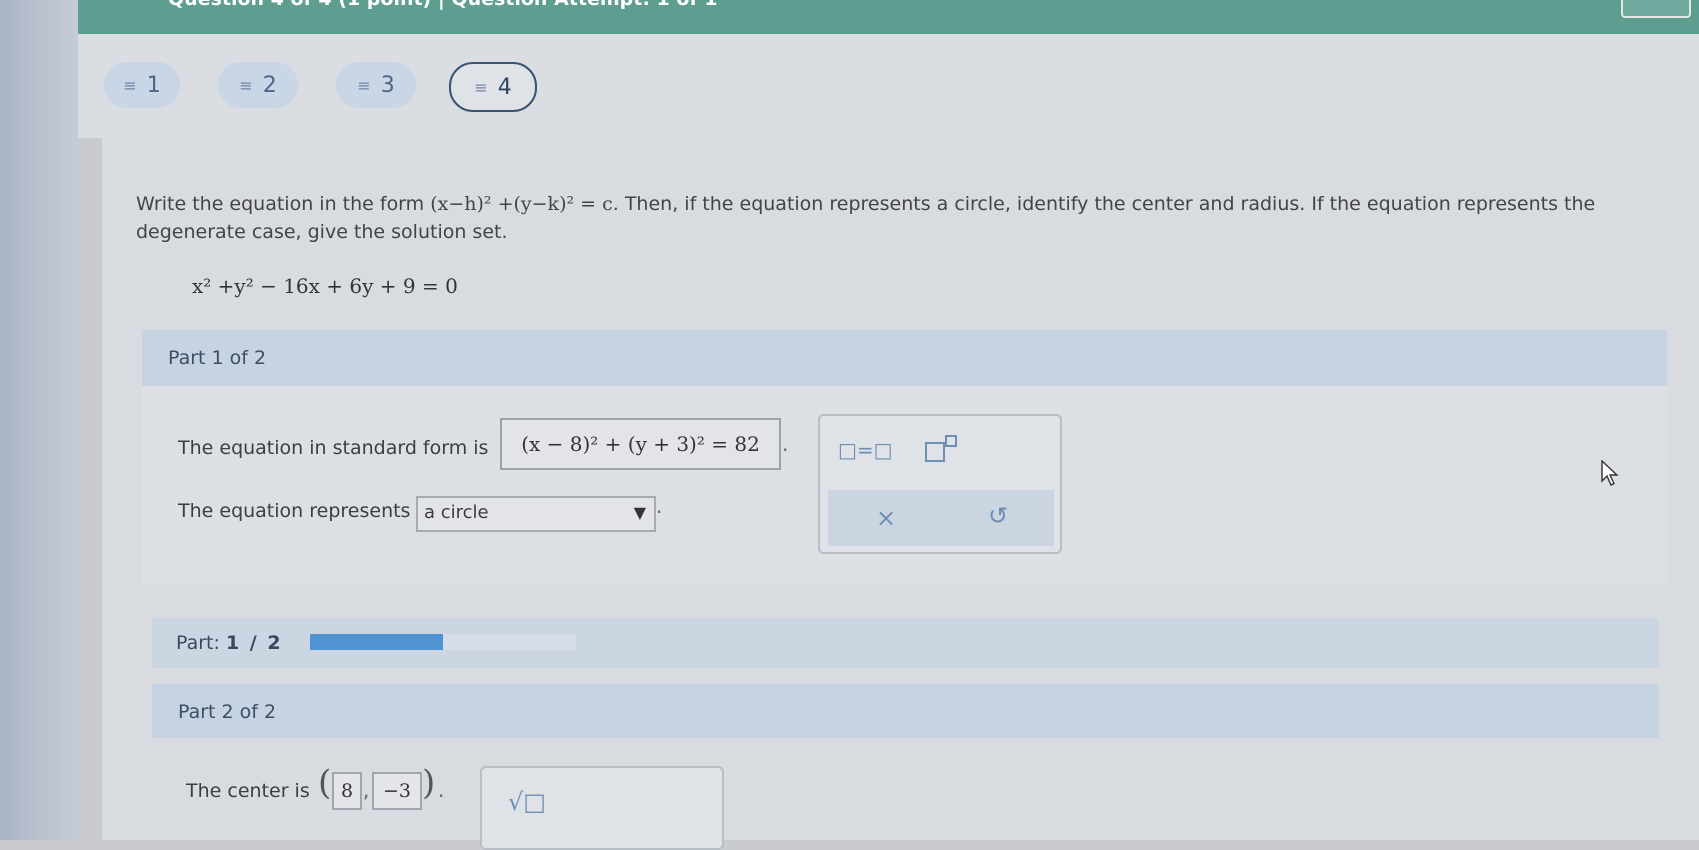  What do you see at coordinates (258, 85) in the screenshot?
I see `question-tab-2: ≡ 2` at bounding box center [258, 85].